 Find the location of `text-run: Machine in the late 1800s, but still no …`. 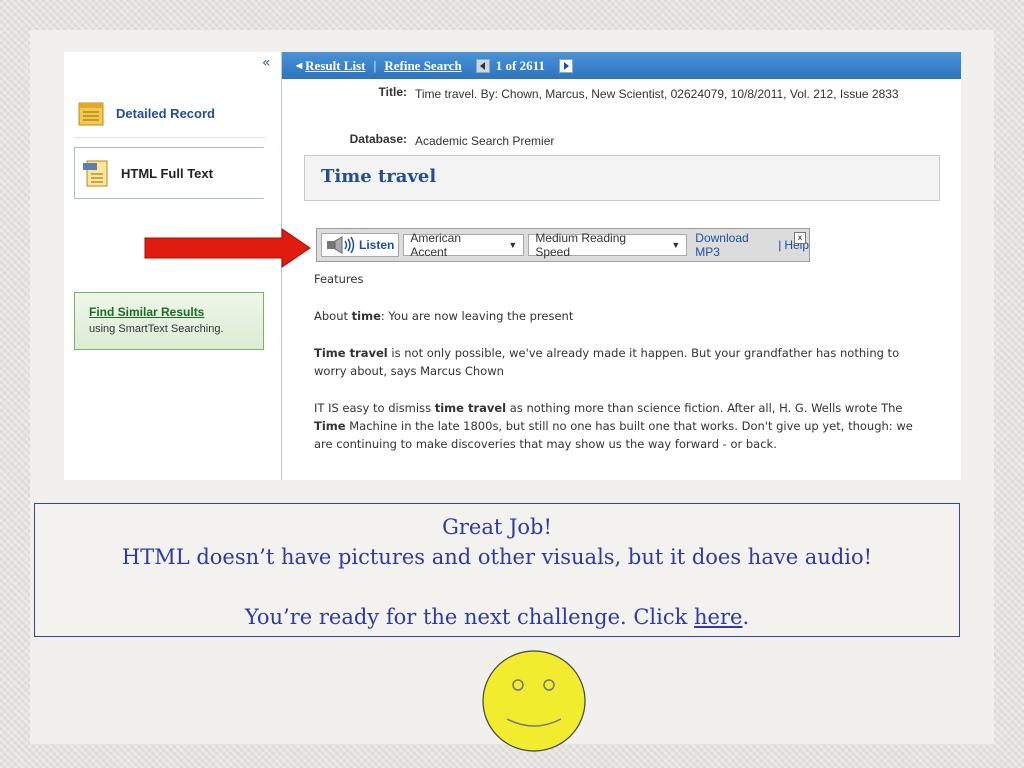

text-run: Machine in the late 1800s, but still no … is located at coordinates (613, 435).